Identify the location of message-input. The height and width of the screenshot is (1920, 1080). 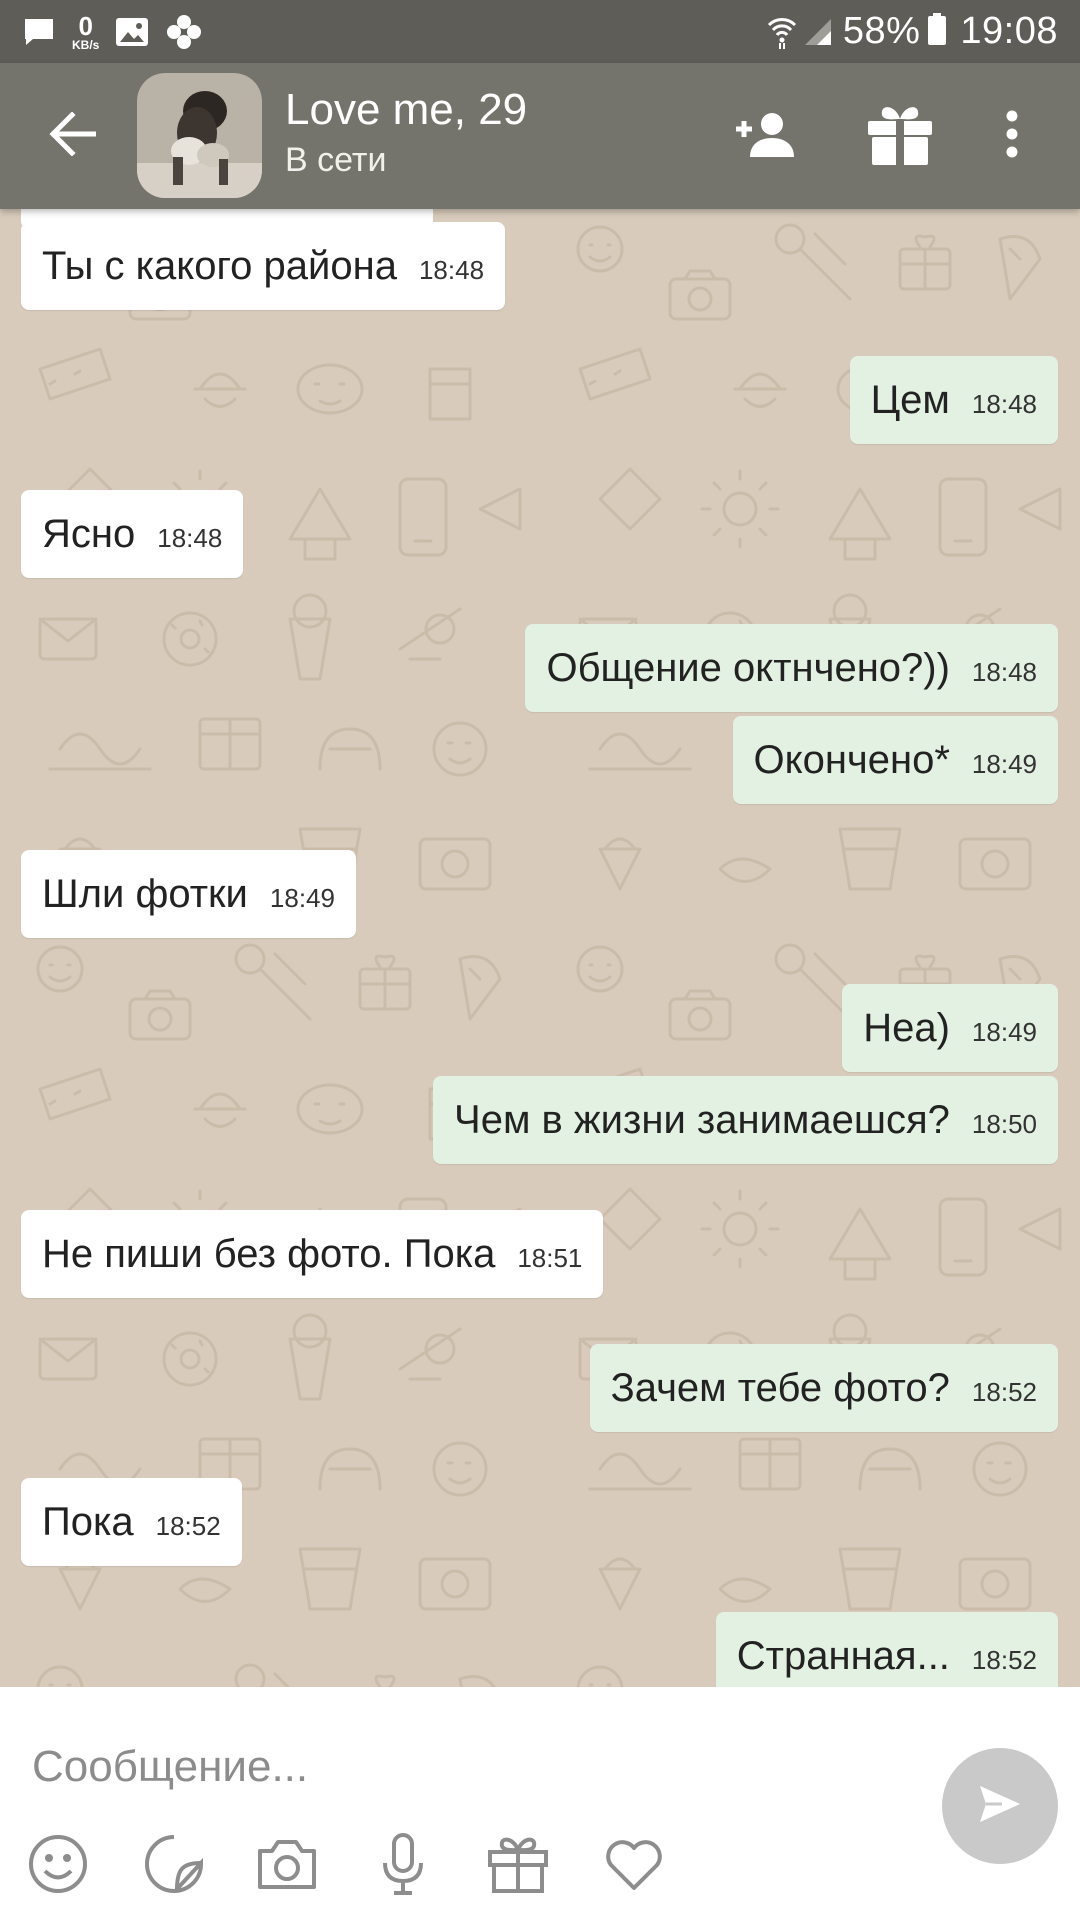
(472, 1767).